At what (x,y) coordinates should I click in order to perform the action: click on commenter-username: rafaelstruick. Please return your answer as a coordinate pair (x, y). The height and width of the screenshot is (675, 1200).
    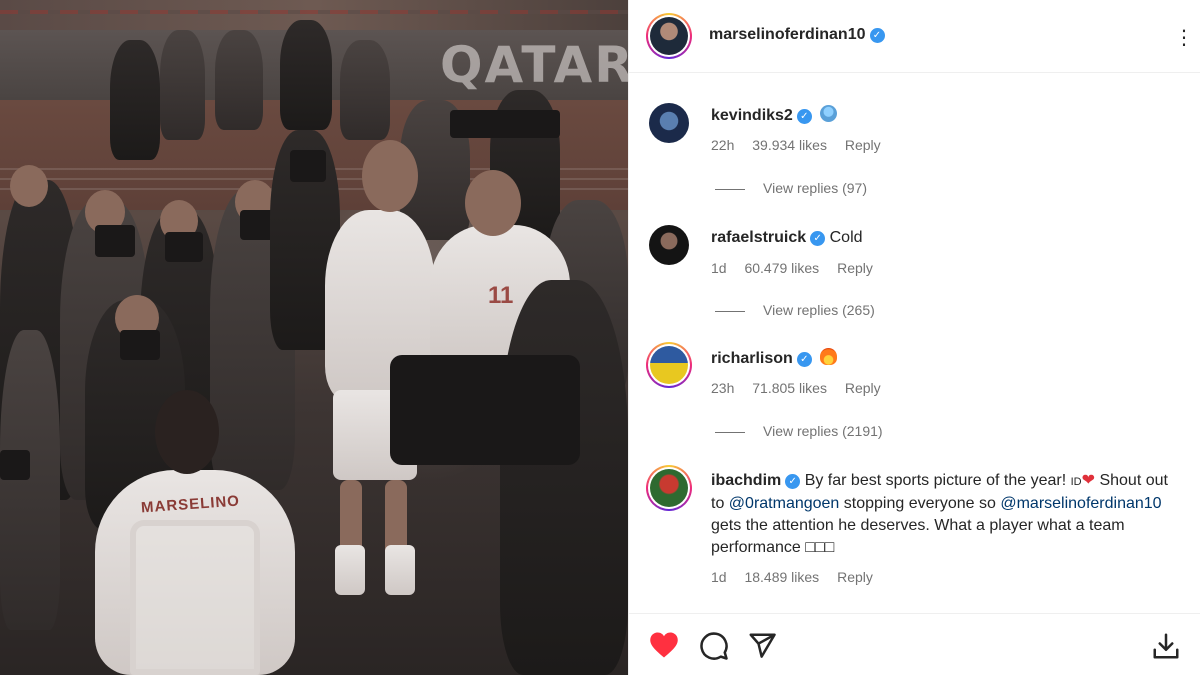
    Looking at the image, I should click on (758, 237).